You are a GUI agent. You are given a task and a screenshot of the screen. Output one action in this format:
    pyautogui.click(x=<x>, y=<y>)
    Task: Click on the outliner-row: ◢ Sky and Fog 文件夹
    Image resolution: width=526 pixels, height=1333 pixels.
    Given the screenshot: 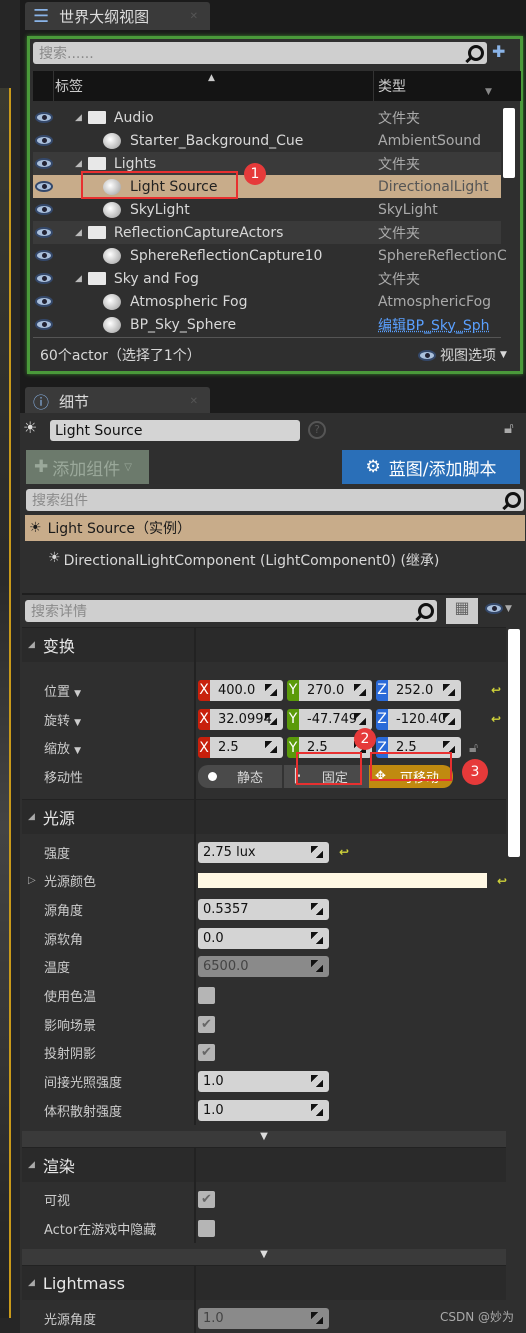 What is the action you would take?
    pyautogui.click(x=267, y=278)
    